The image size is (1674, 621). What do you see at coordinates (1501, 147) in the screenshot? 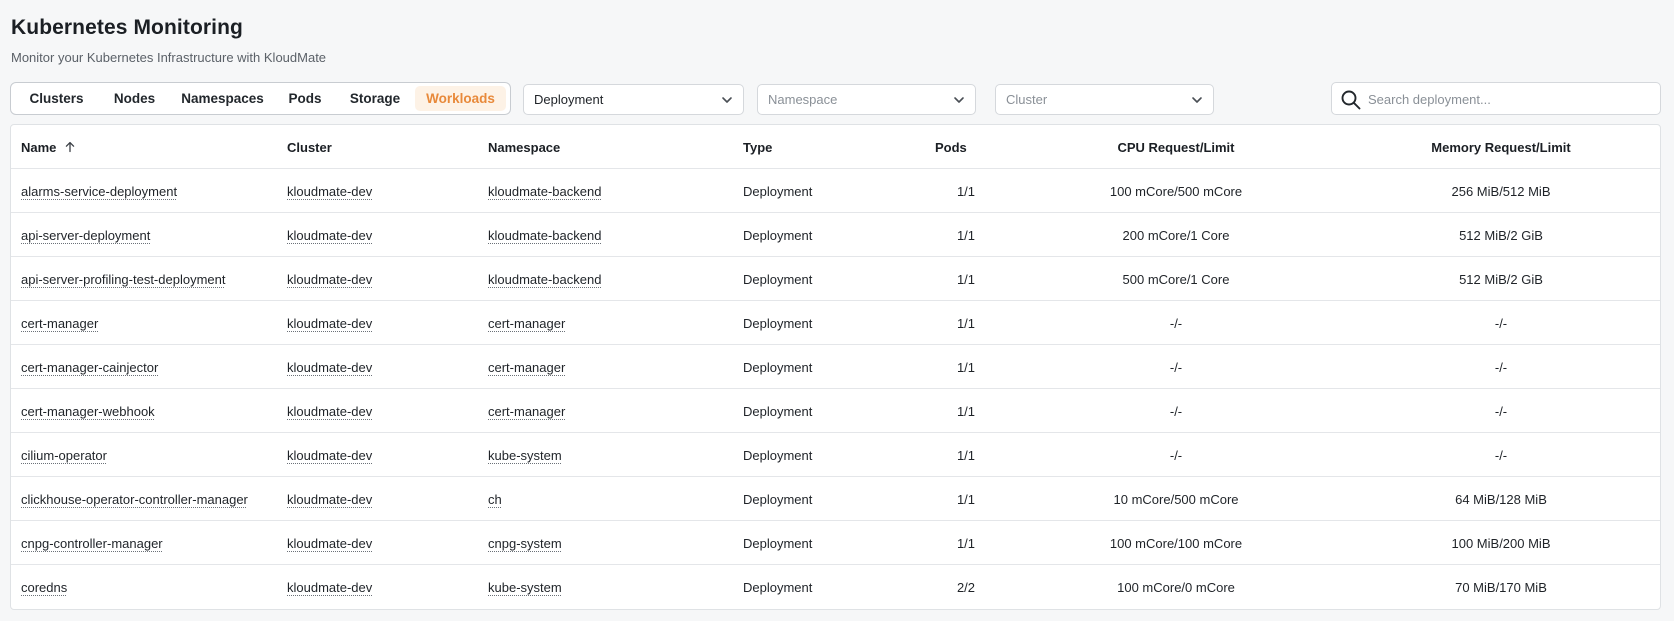
I see `column-header-memory: Memory Request/Limit` at bounding box center [1501, 147].